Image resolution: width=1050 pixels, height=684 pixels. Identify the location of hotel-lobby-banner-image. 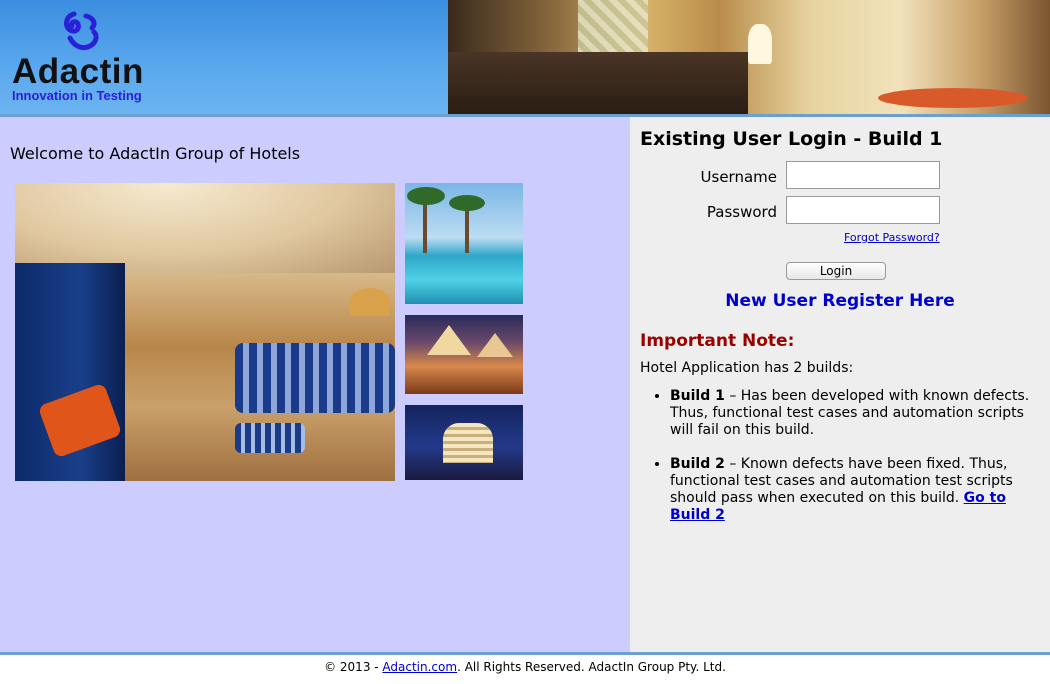
(749, 57).